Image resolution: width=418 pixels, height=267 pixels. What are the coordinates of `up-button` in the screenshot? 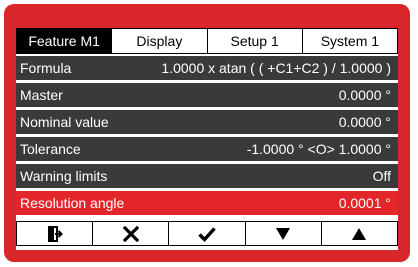 It's located at (359, 233).